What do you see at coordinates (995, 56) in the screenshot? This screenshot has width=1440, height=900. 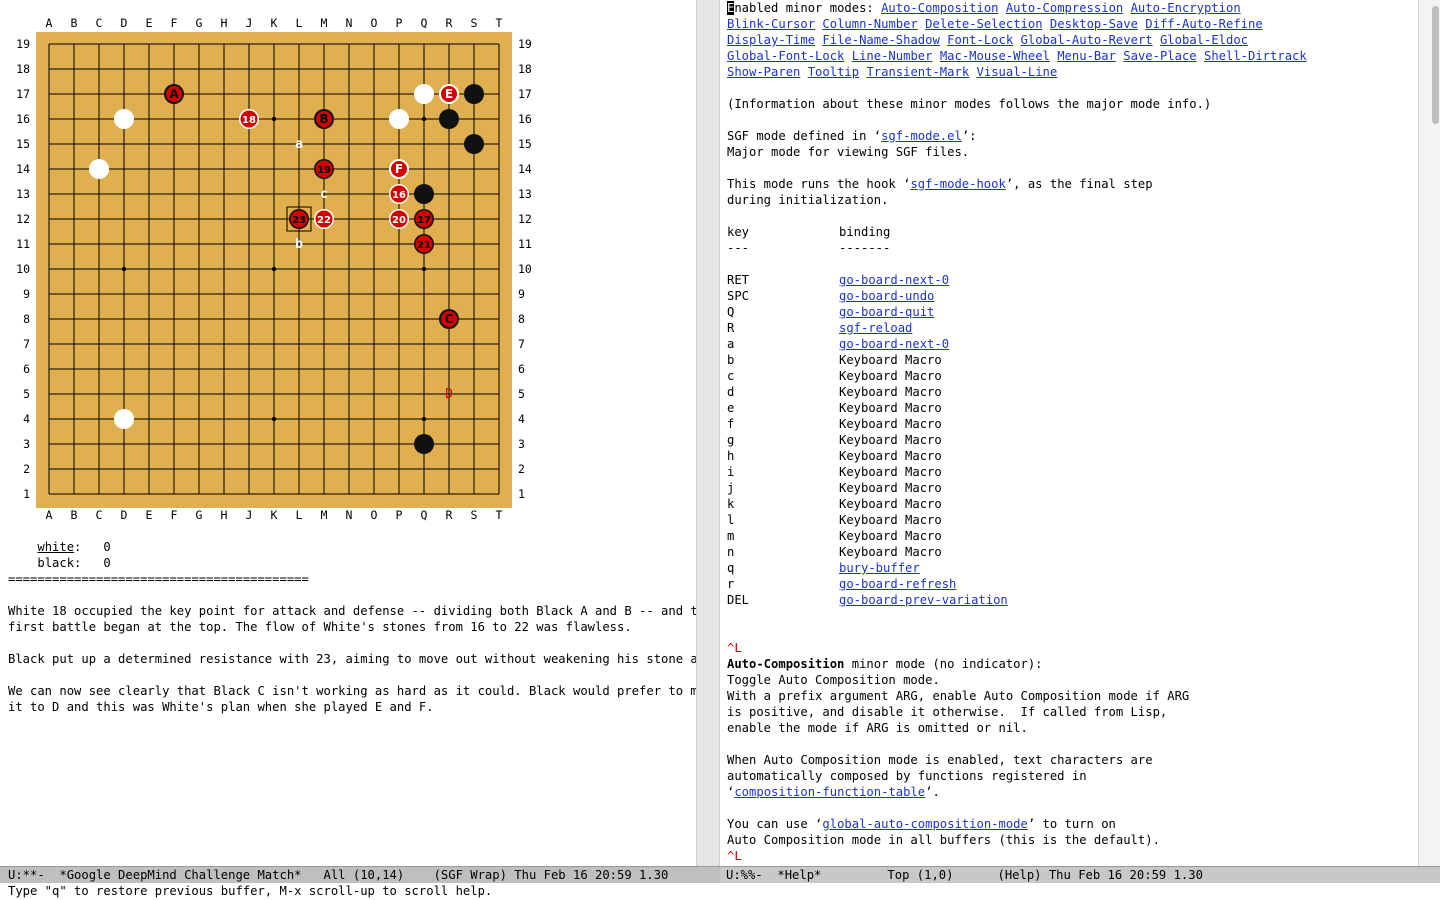 I see `minor-mode-link: Mac-Mouse-Wheel` at bounding box center [995, 56].